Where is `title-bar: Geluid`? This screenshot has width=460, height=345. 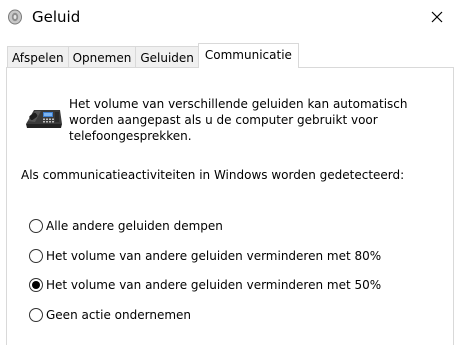 title-bar: Geluid is located at coordinates (230, 17).